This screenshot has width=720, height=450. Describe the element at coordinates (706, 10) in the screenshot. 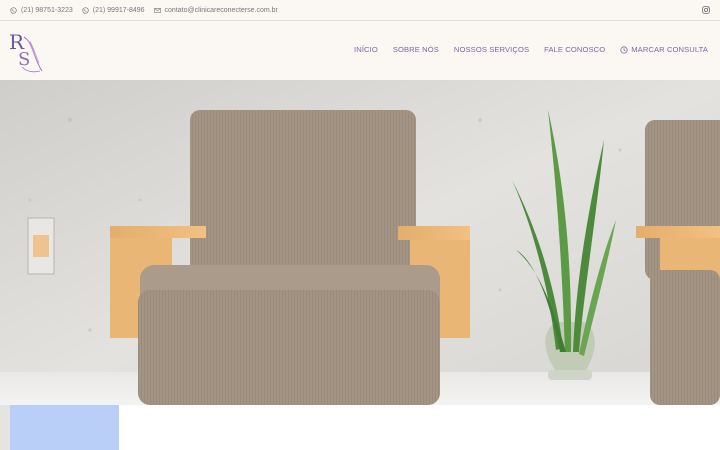

I see `instagram-icon` at that location.